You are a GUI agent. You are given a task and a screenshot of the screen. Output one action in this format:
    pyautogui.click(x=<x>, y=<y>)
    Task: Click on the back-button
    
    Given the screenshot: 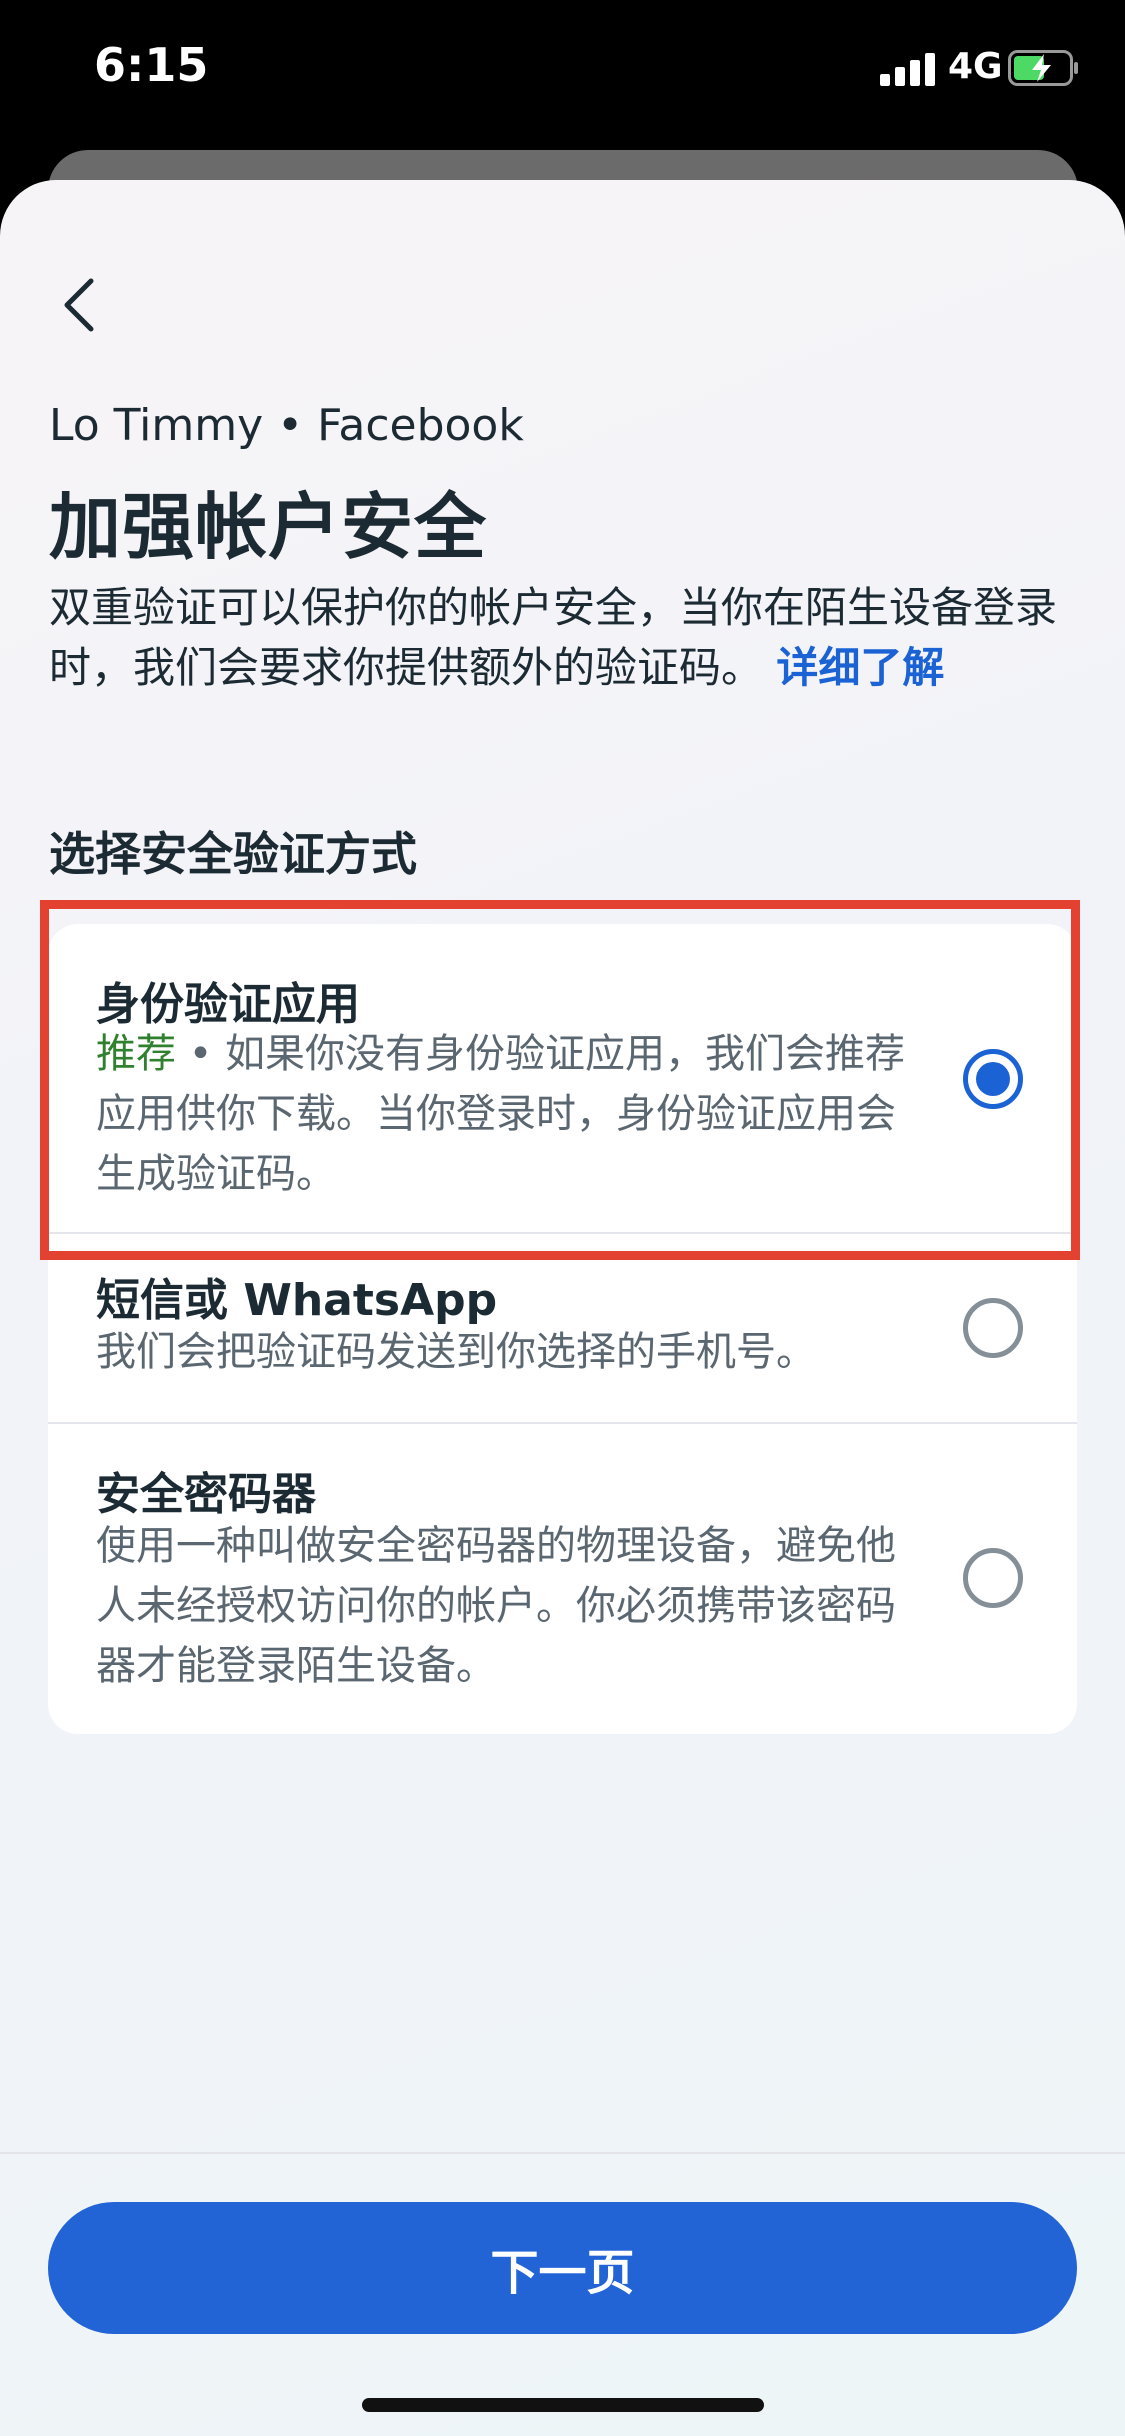 What is the action you would take?
    pyautogui.click(x=79, y=305)
    